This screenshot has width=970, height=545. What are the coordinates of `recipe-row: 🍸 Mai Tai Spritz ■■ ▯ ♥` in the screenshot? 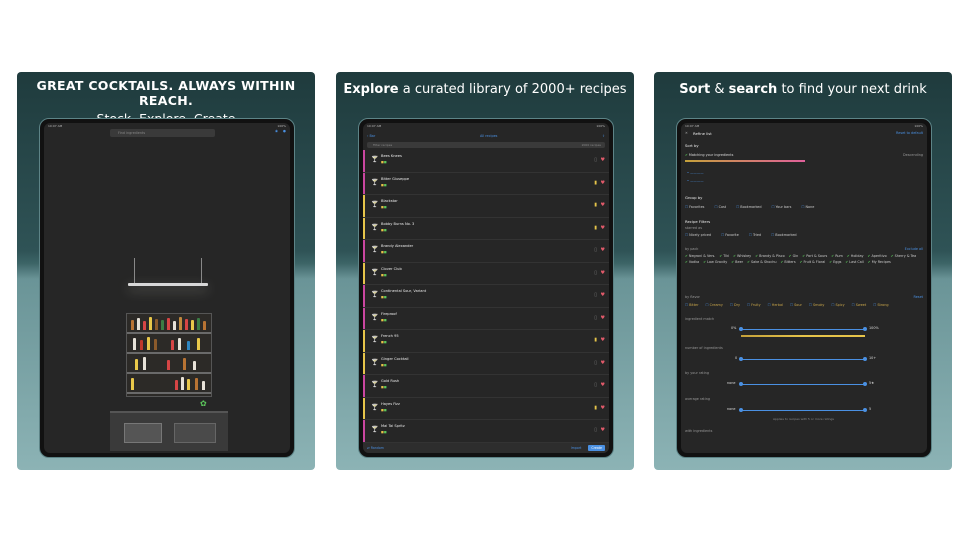 It's located at (486, 431).